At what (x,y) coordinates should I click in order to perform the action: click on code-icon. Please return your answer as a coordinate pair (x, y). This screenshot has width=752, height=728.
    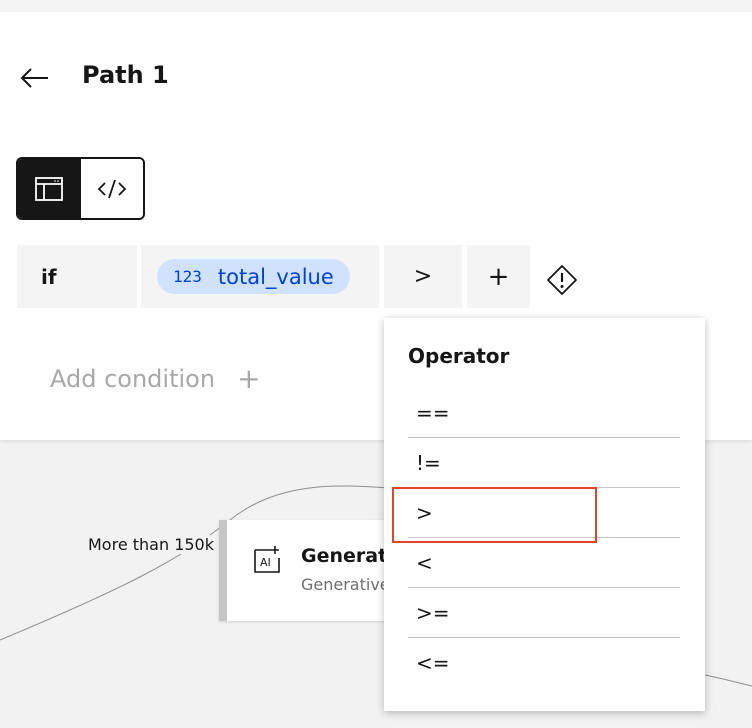
    Looking at the image, I should click on (112, 188).